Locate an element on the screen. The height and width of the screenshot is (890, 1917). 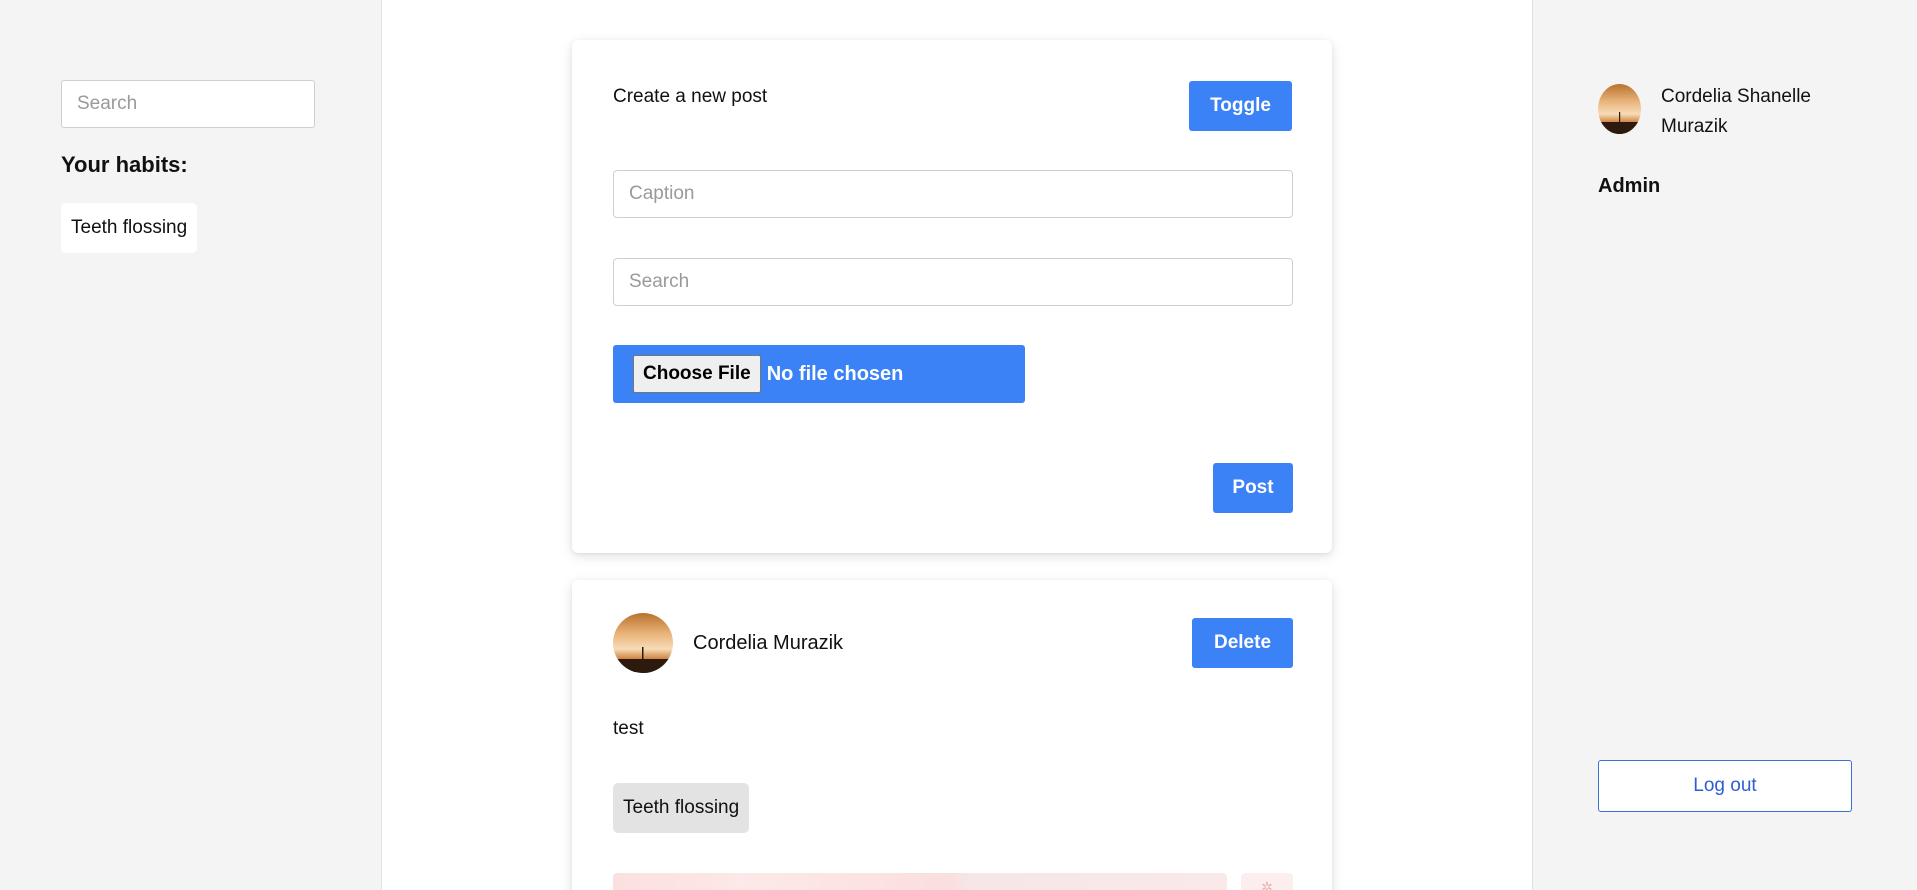
choose-file-button: Choose File is located at coordinates (697, 374).